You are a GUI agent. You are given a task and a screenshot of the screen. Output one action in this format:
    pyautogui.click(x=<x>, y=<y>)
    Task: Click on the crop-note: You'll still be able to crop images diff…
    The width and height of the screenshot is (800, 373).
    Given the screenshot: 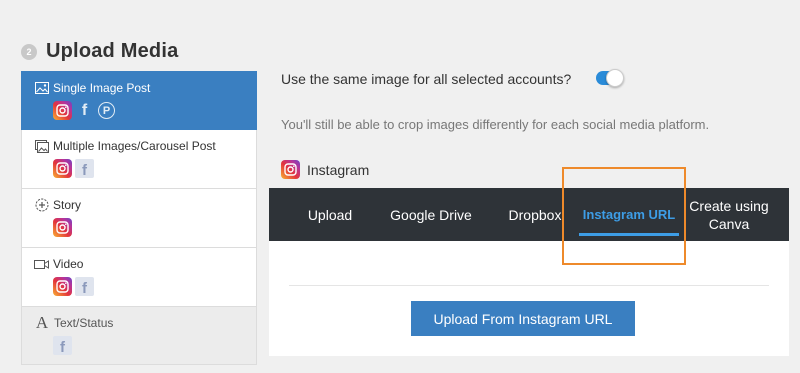 What is the action you would take?
    pyautogui.click(x=495, y=124)
    